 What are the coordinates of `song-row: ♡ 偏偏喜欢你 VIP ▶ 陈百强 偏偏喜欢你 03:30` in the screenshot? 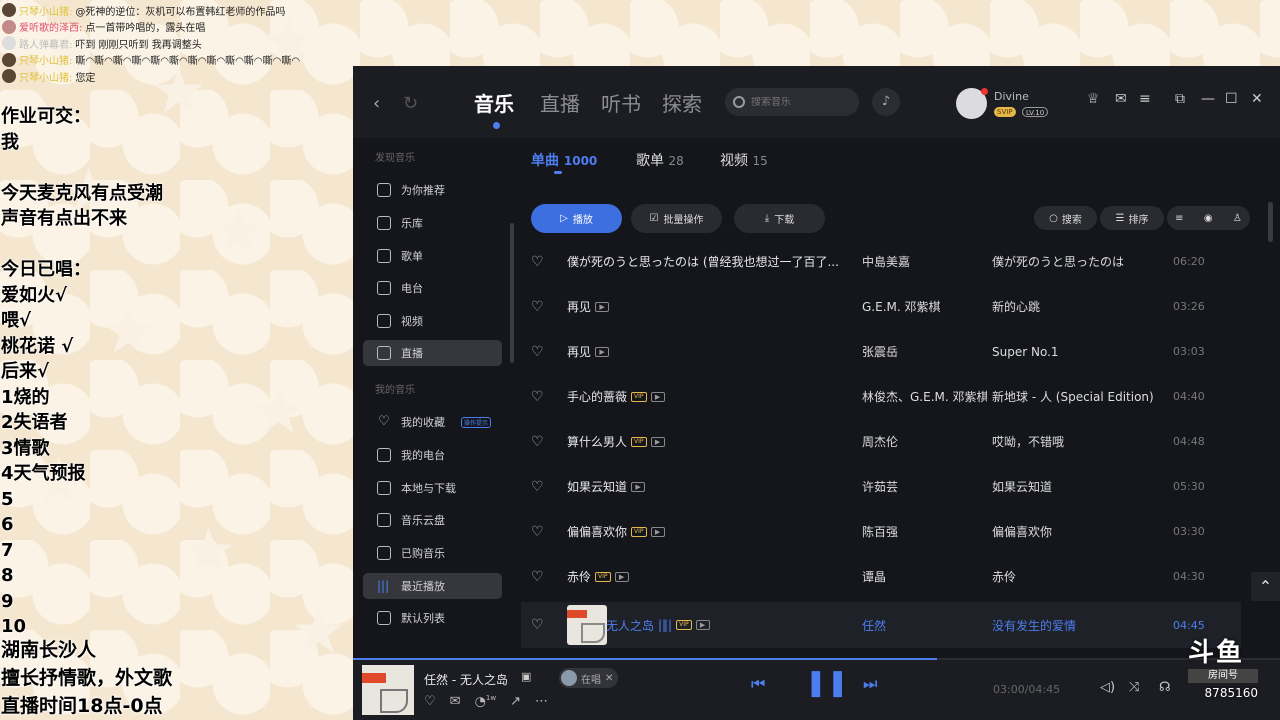 It's located at (881, 531).